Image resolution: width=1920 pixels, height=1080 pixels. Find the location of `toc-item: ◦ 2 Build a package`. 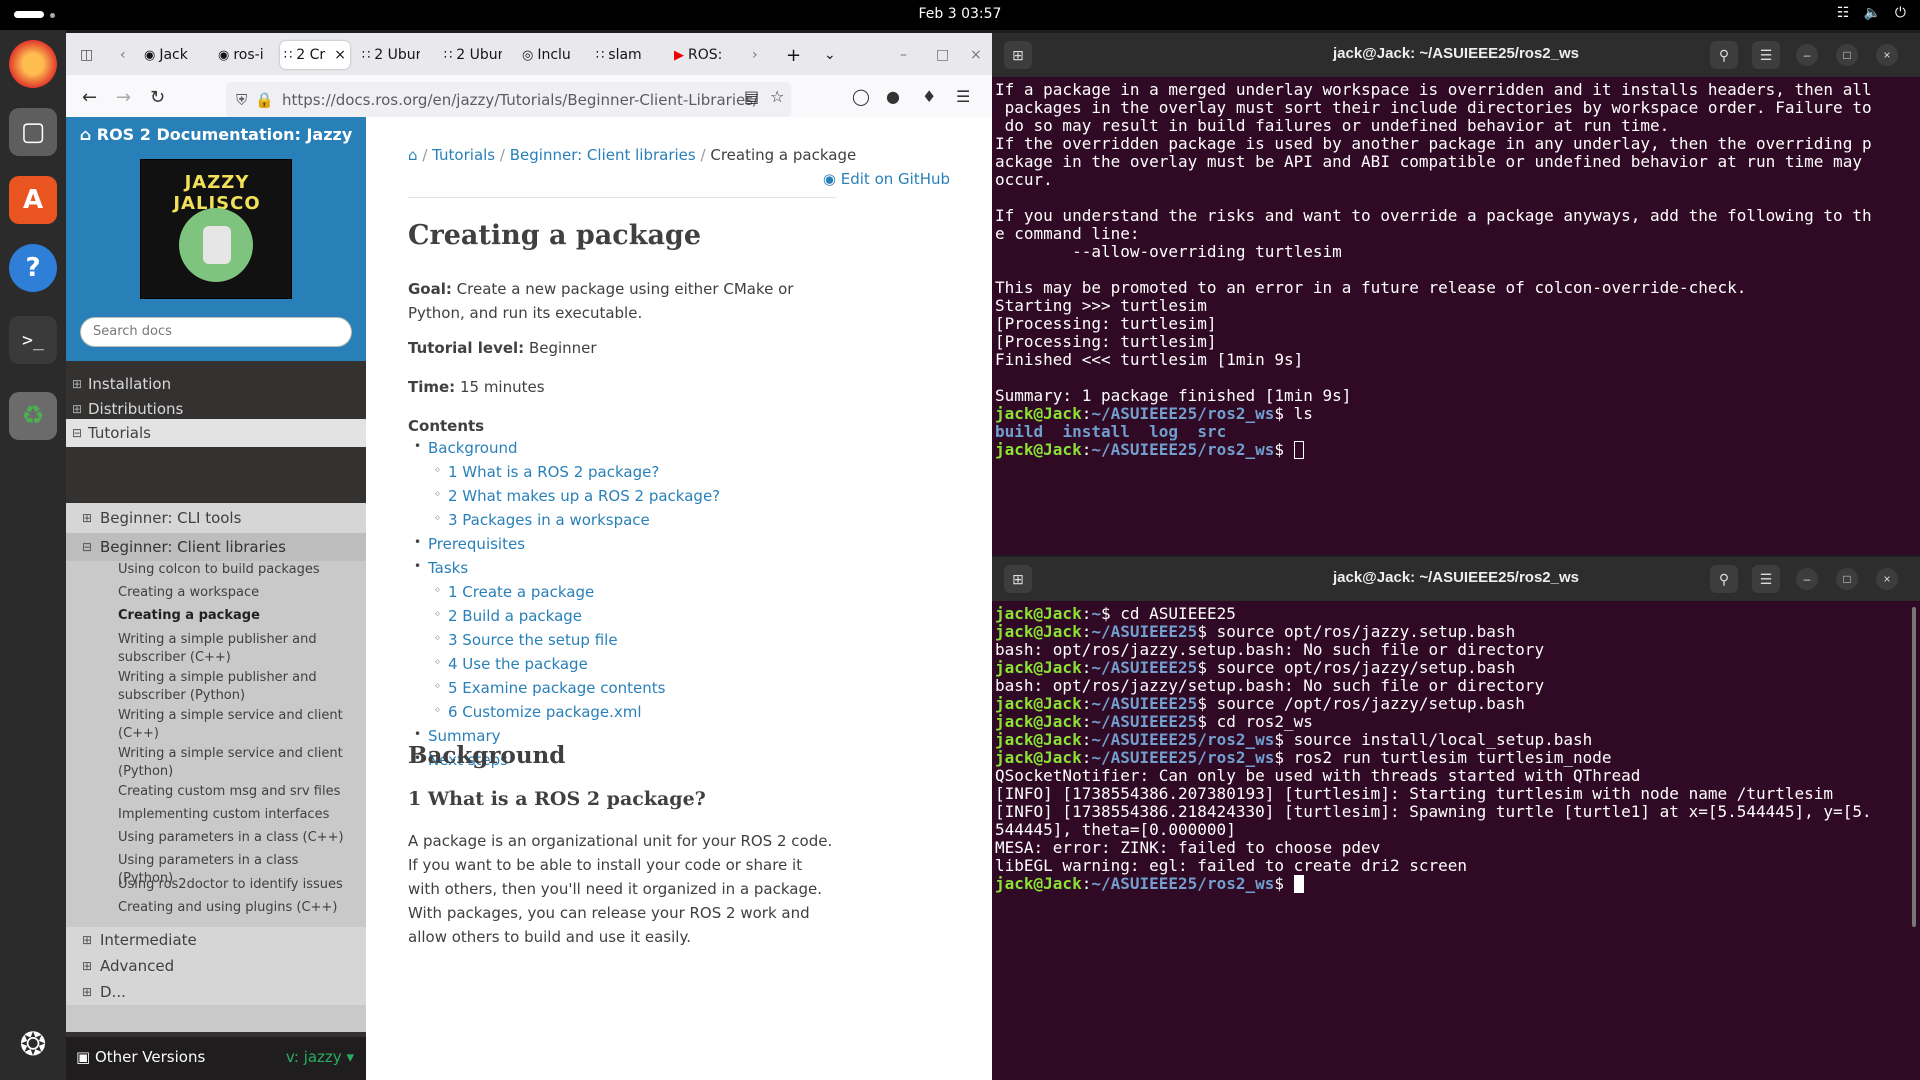

toc-item: ◦ 2 Build a package is located at coordinates (508, 616).